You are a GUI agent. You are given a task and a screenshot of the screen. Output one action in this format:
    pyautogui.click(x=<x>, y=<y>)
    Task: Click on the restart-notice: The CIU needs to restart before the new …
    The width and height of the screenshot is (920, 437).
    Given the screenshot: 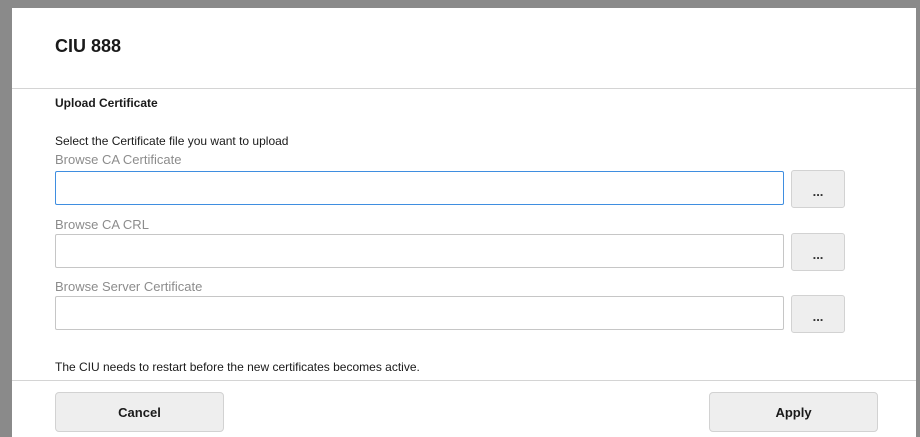 What is the action you would take?
    pyautogui.click(x=237, y=367)
    